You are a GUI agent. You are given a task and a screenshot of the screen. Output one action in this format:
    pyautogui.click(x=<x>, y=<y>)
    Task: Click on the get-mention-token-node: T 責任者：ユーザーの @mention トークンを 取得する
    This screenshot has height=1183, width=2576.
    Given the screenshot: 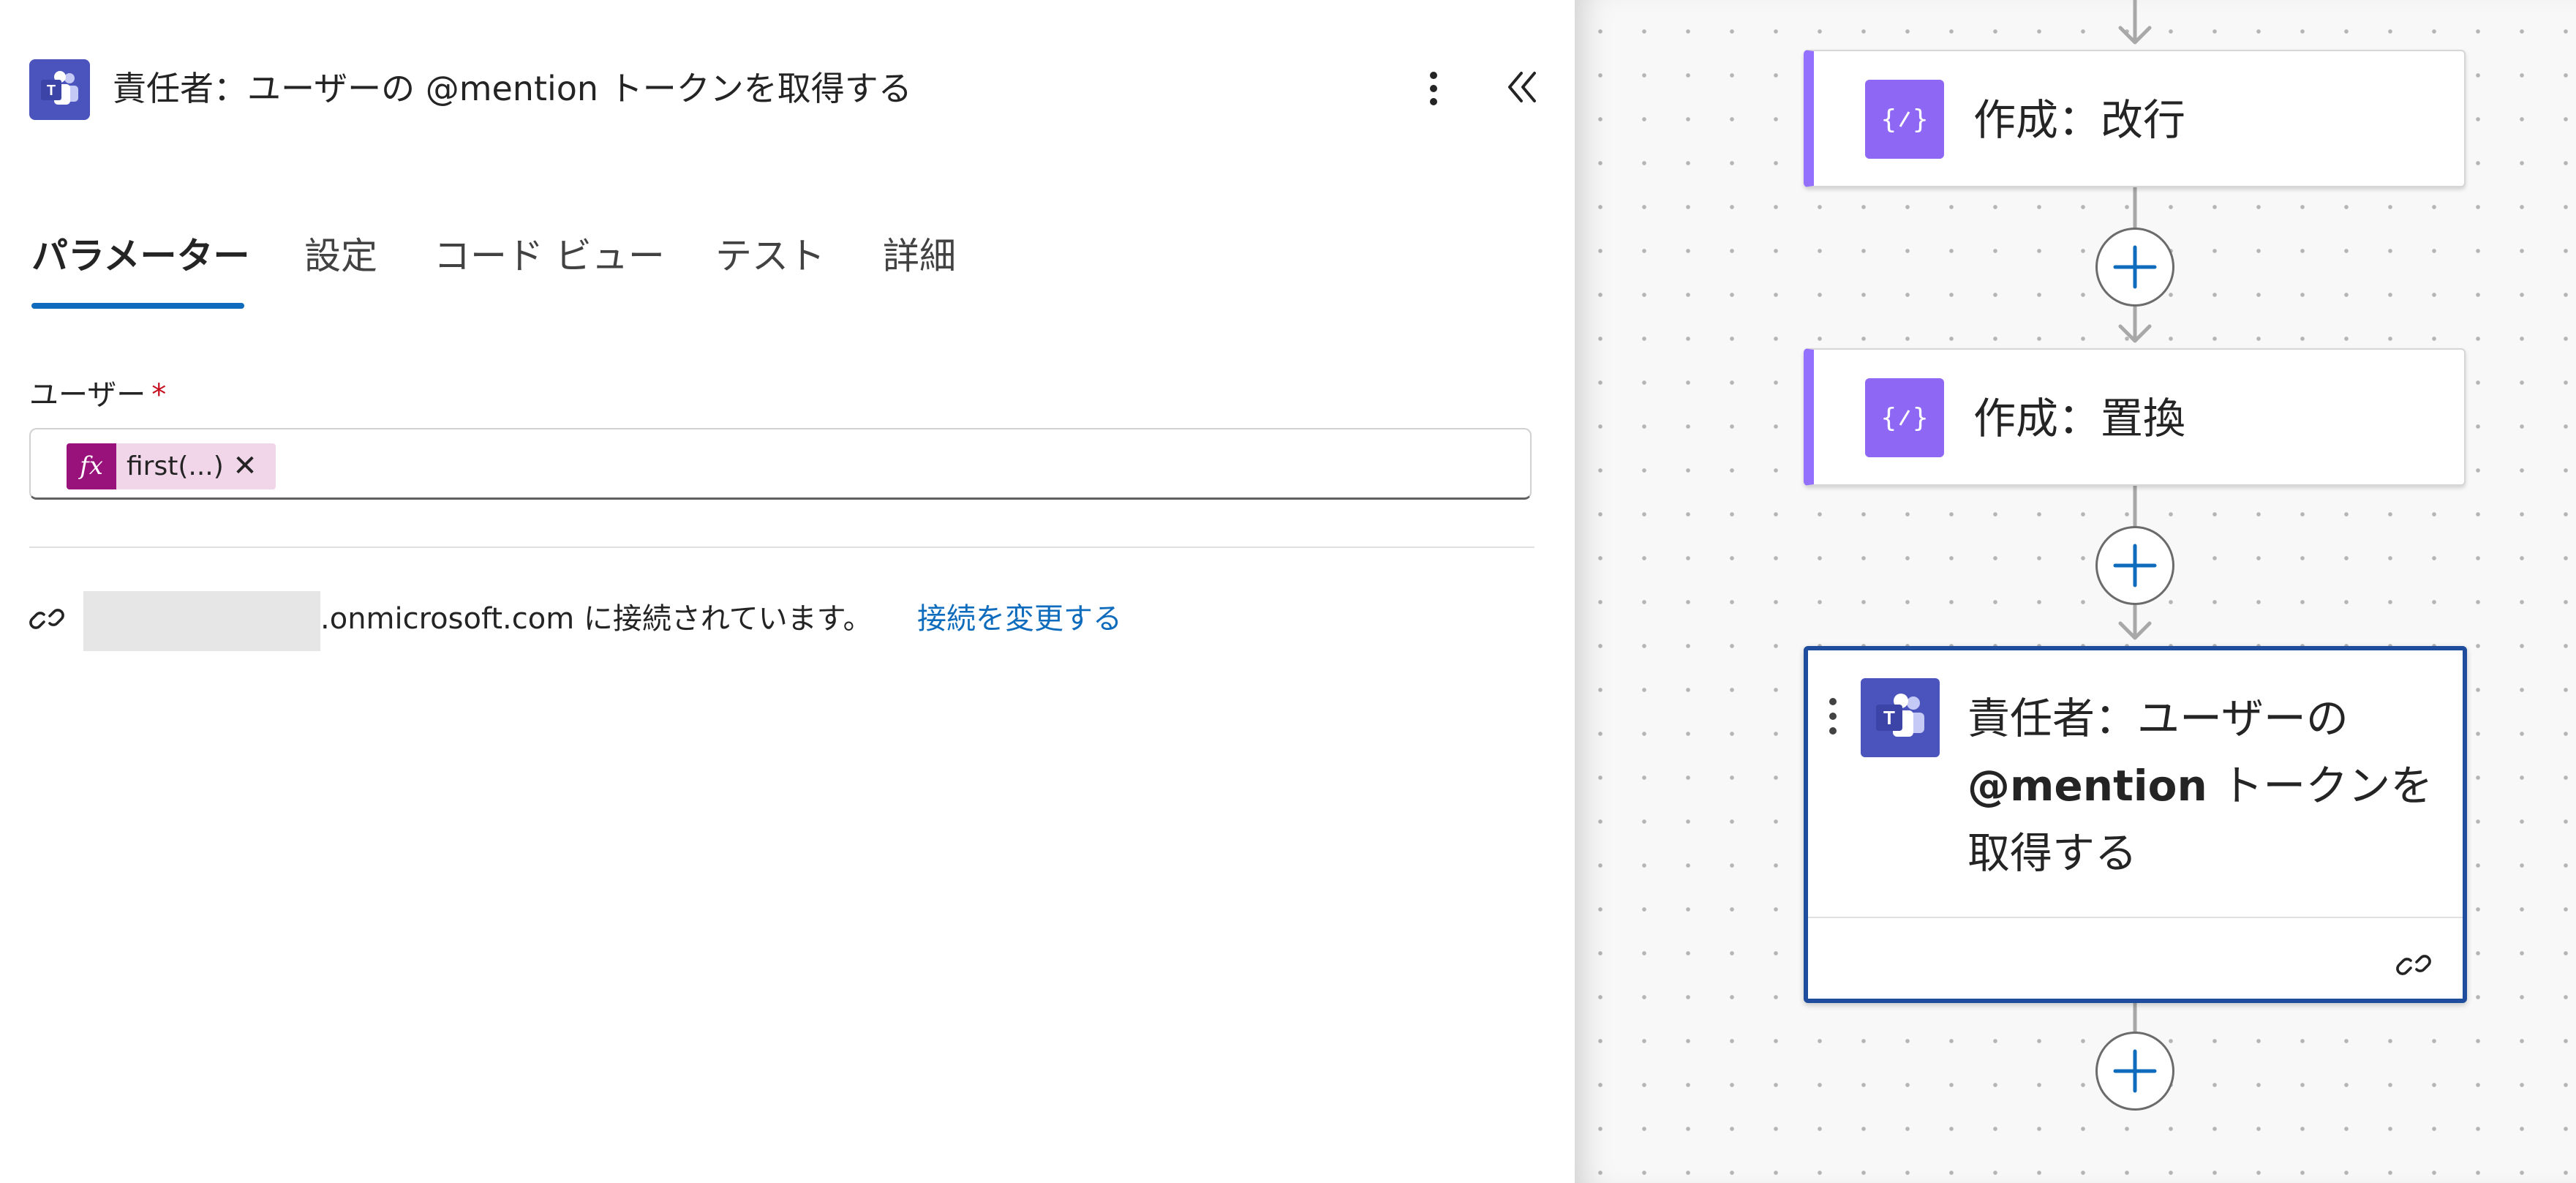 What is the action you would take?
    pyautogui.click(x=2135, y=824)
    